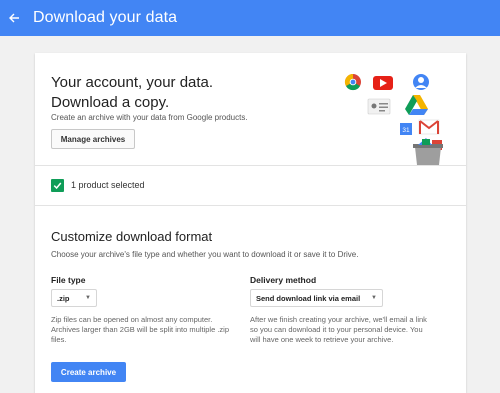 The width and height of the screenshot is (500, 393). What do you see at coordinates (250, 18) in the screenshot?
I see `app-header: Download your data` at bounding box center [250, 18].